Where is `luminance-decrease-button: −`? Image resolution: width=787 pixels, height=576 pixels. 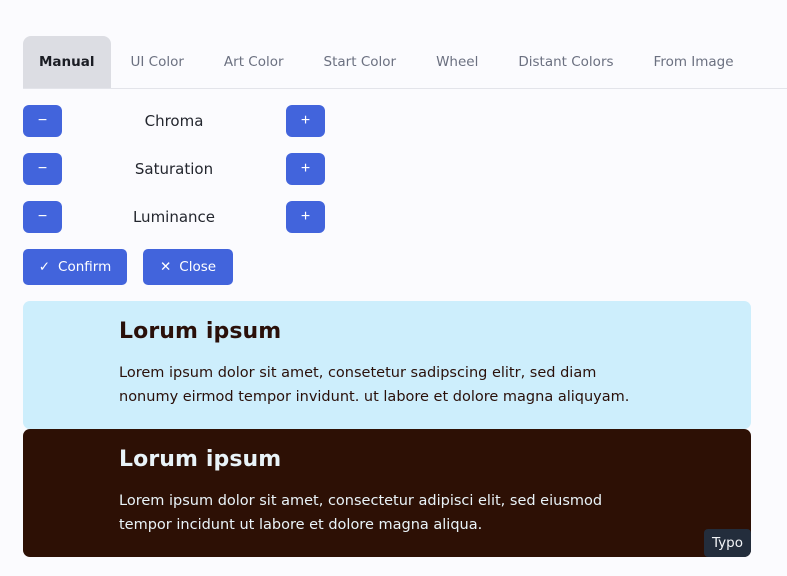
luminance-decrease-button: − is located at coordinates (42, 217).